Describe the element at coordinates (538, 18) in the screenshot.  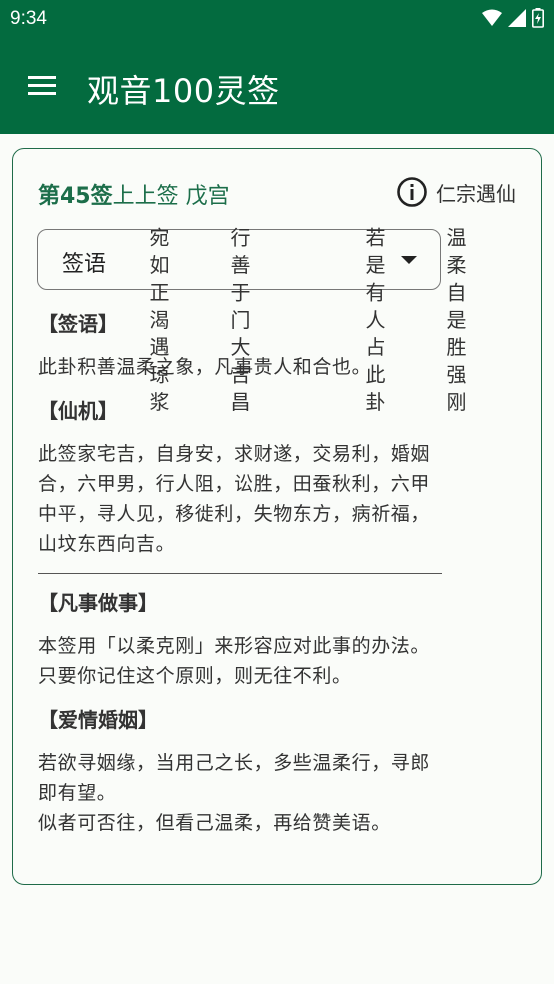
I see `battery-icon` at that location.